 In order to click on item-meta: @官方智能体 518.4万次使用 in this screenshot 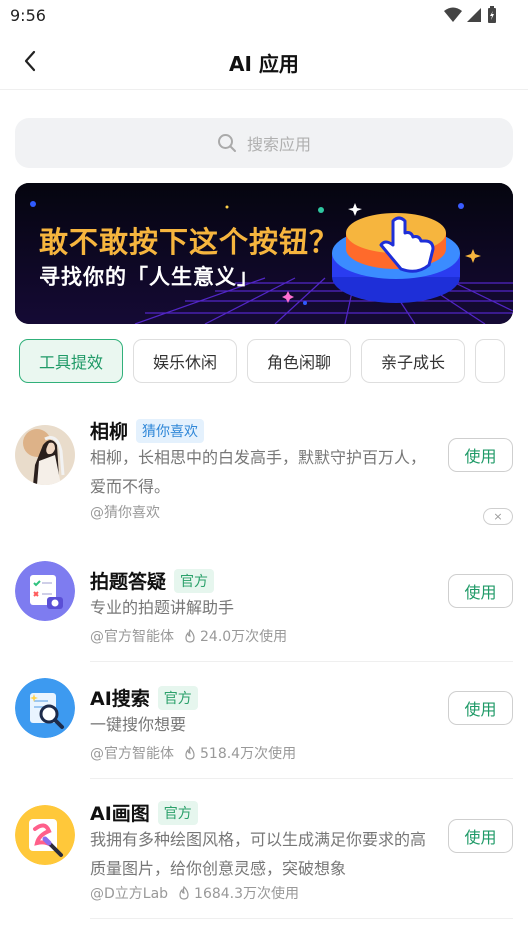, I will do `click(193, 753)`.